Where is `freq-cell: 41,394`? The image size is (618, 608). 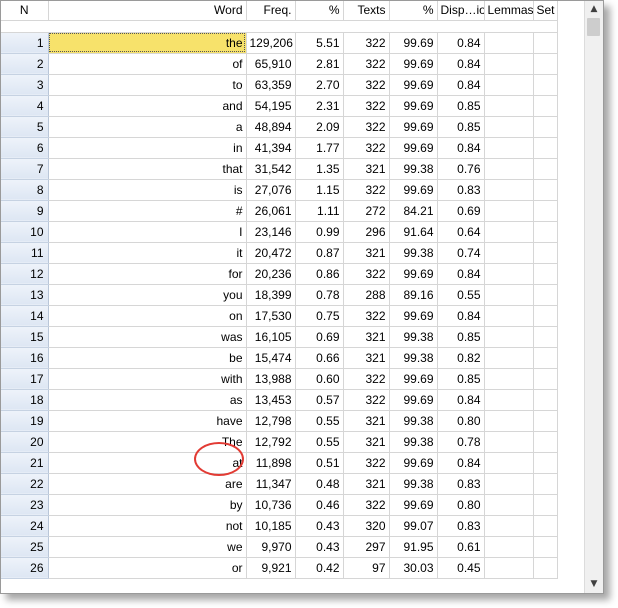
freq-cell: 41,394 is located at coordinates (271, 148).